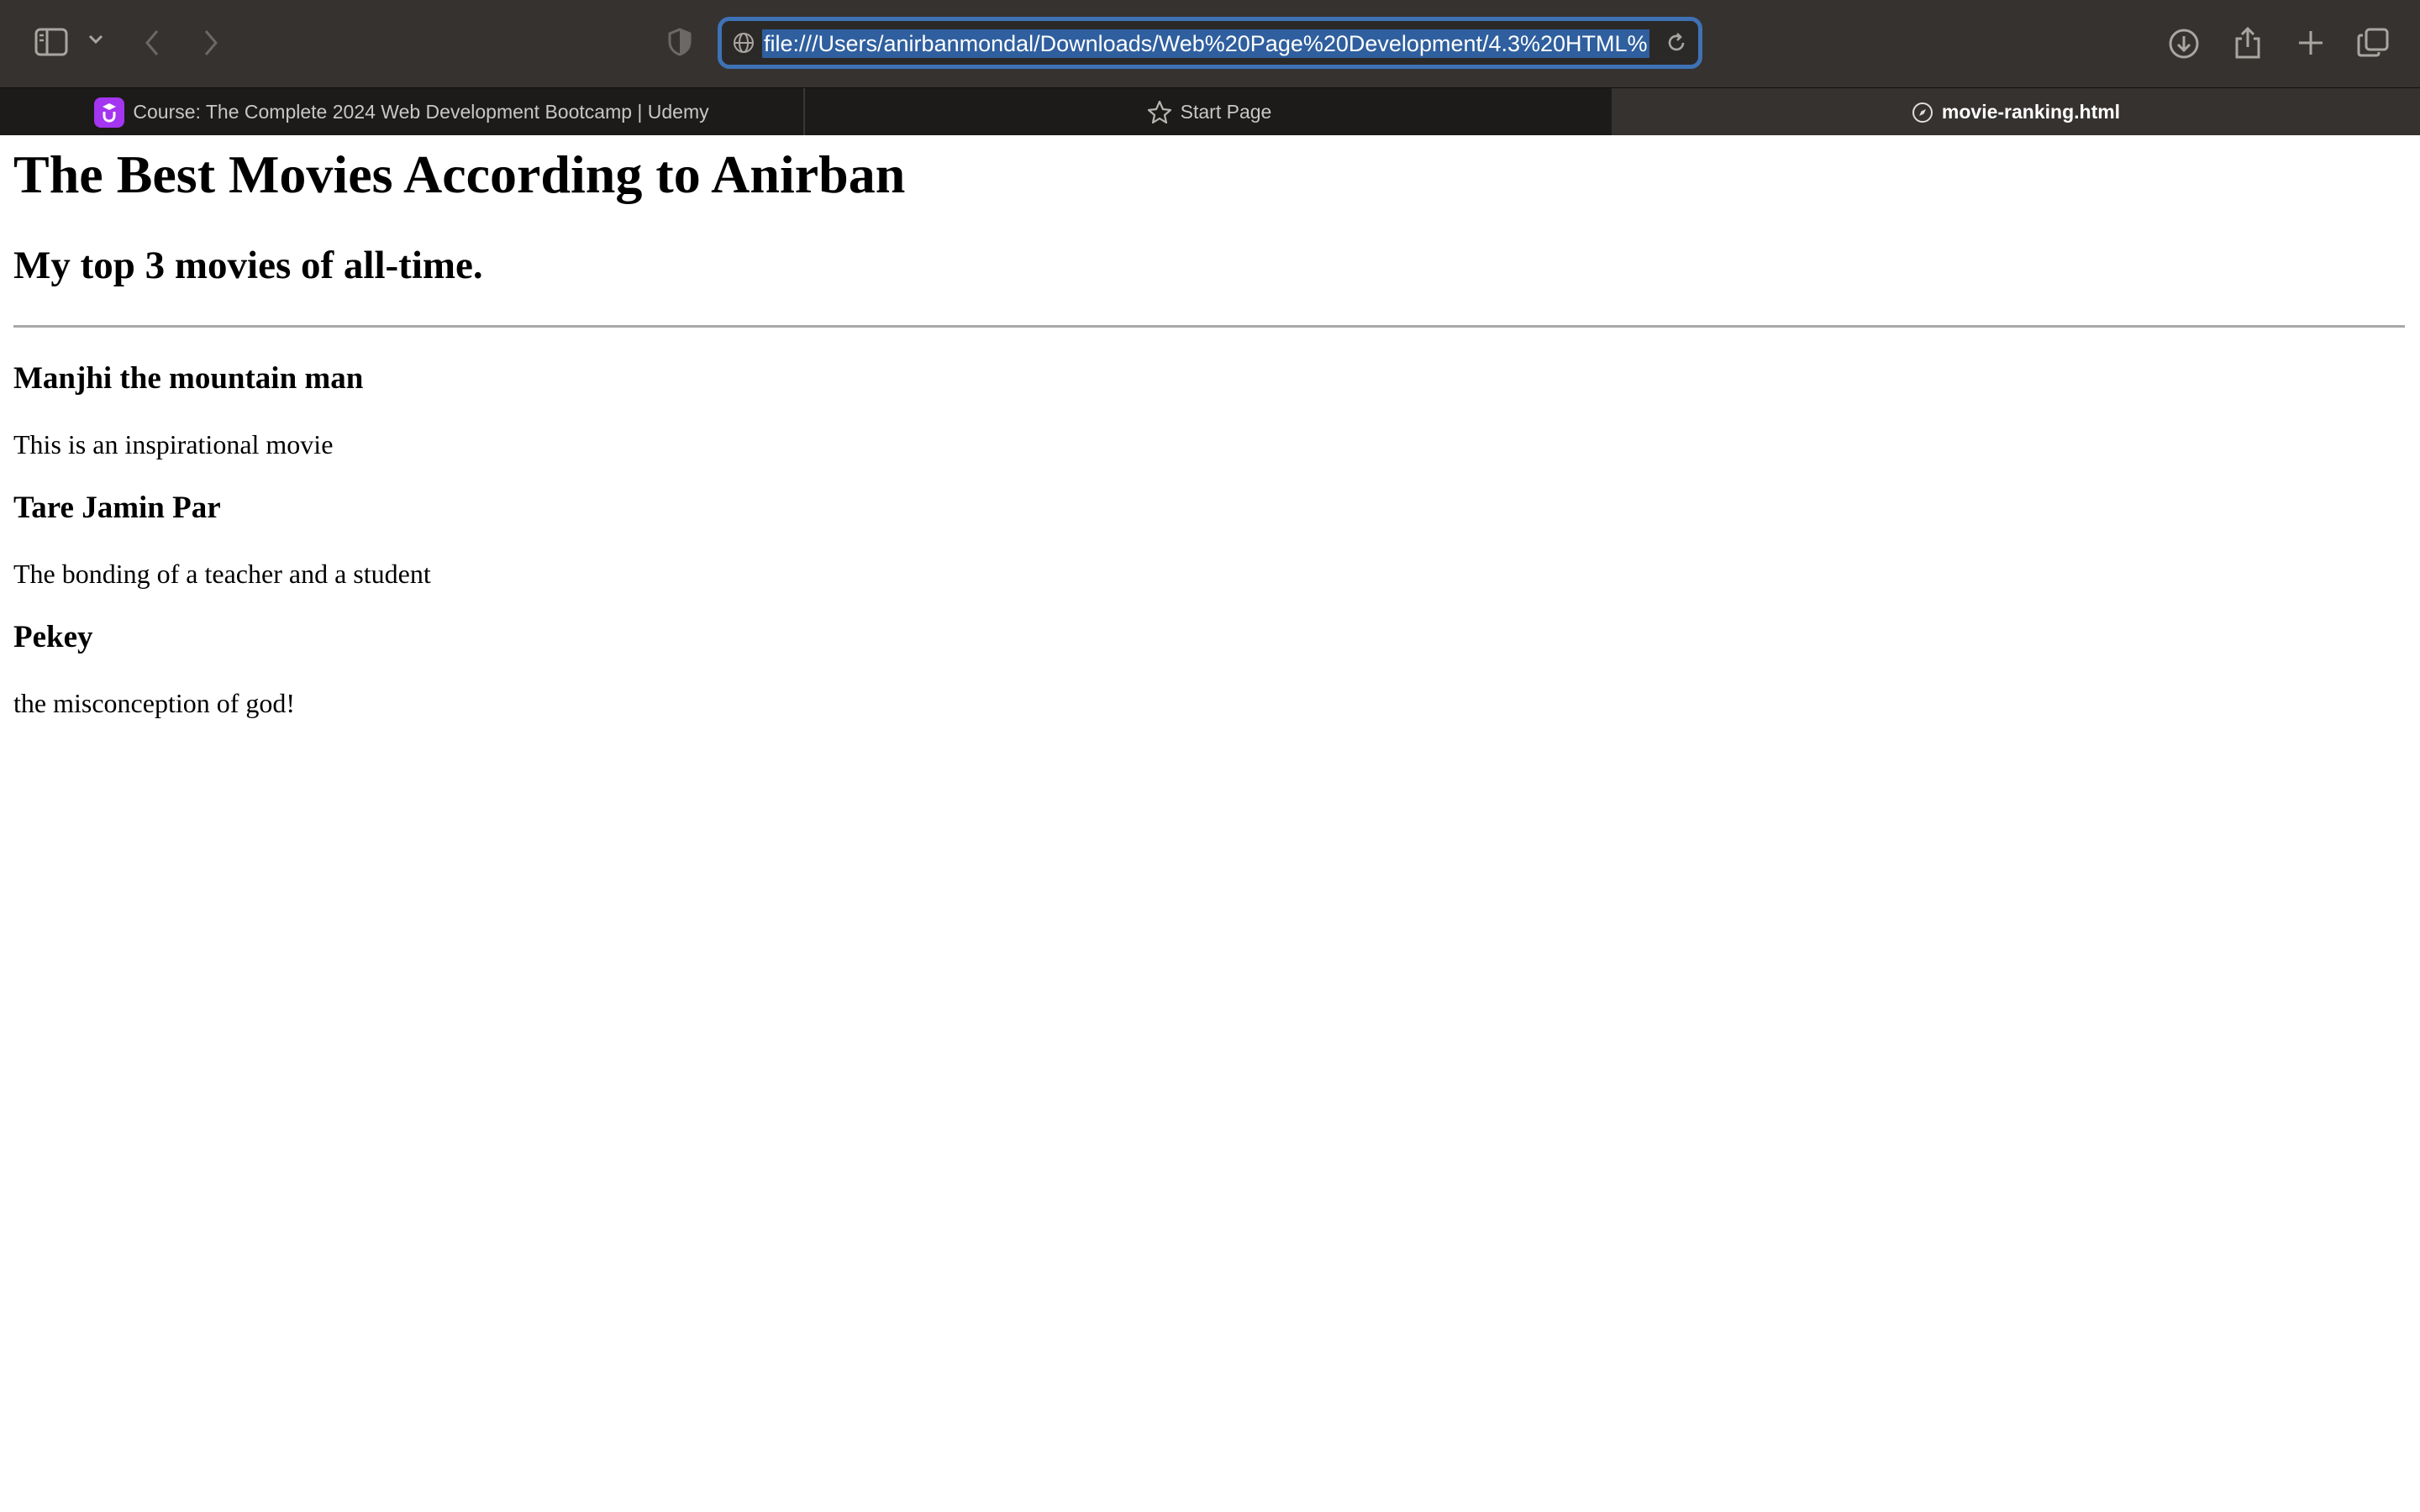  I want to click on star-icon, so click(1159, 112).